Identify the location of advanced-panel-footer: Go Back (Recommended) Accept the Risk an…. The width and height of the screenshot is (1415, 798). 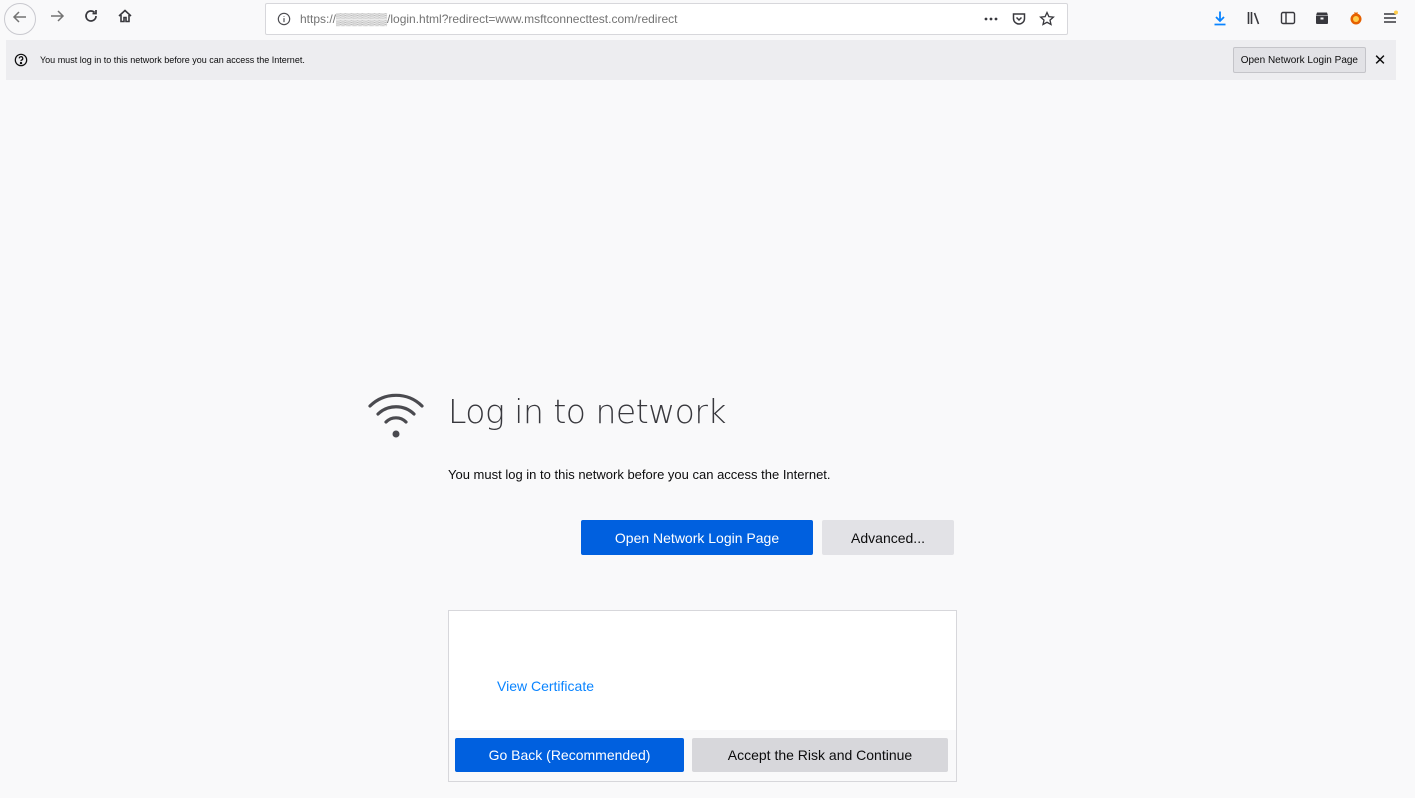
(702, 755).